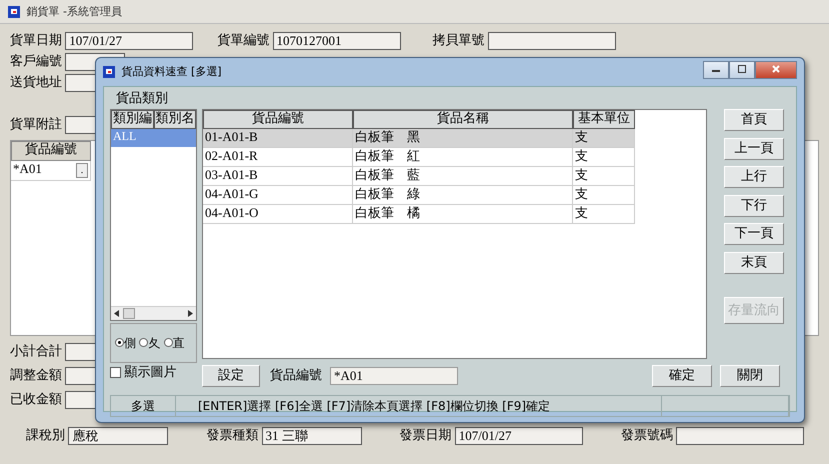  I want to click on field-label: 發票日期, so click(426, 436).